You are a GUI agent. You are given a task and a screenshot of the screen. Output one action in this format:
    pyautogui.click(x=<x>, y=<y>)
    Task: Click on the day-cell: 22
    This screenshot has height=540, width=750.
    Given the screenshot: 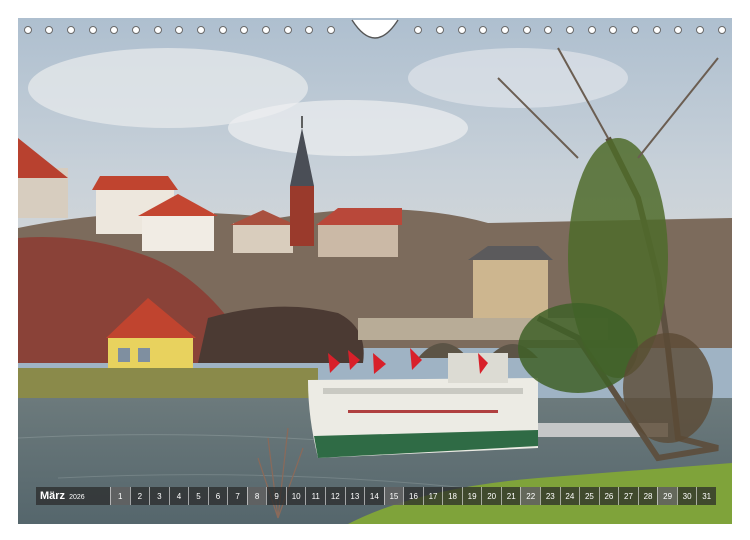 What is the action you would take?
    pyautogui.click(x=530, y=496)
    